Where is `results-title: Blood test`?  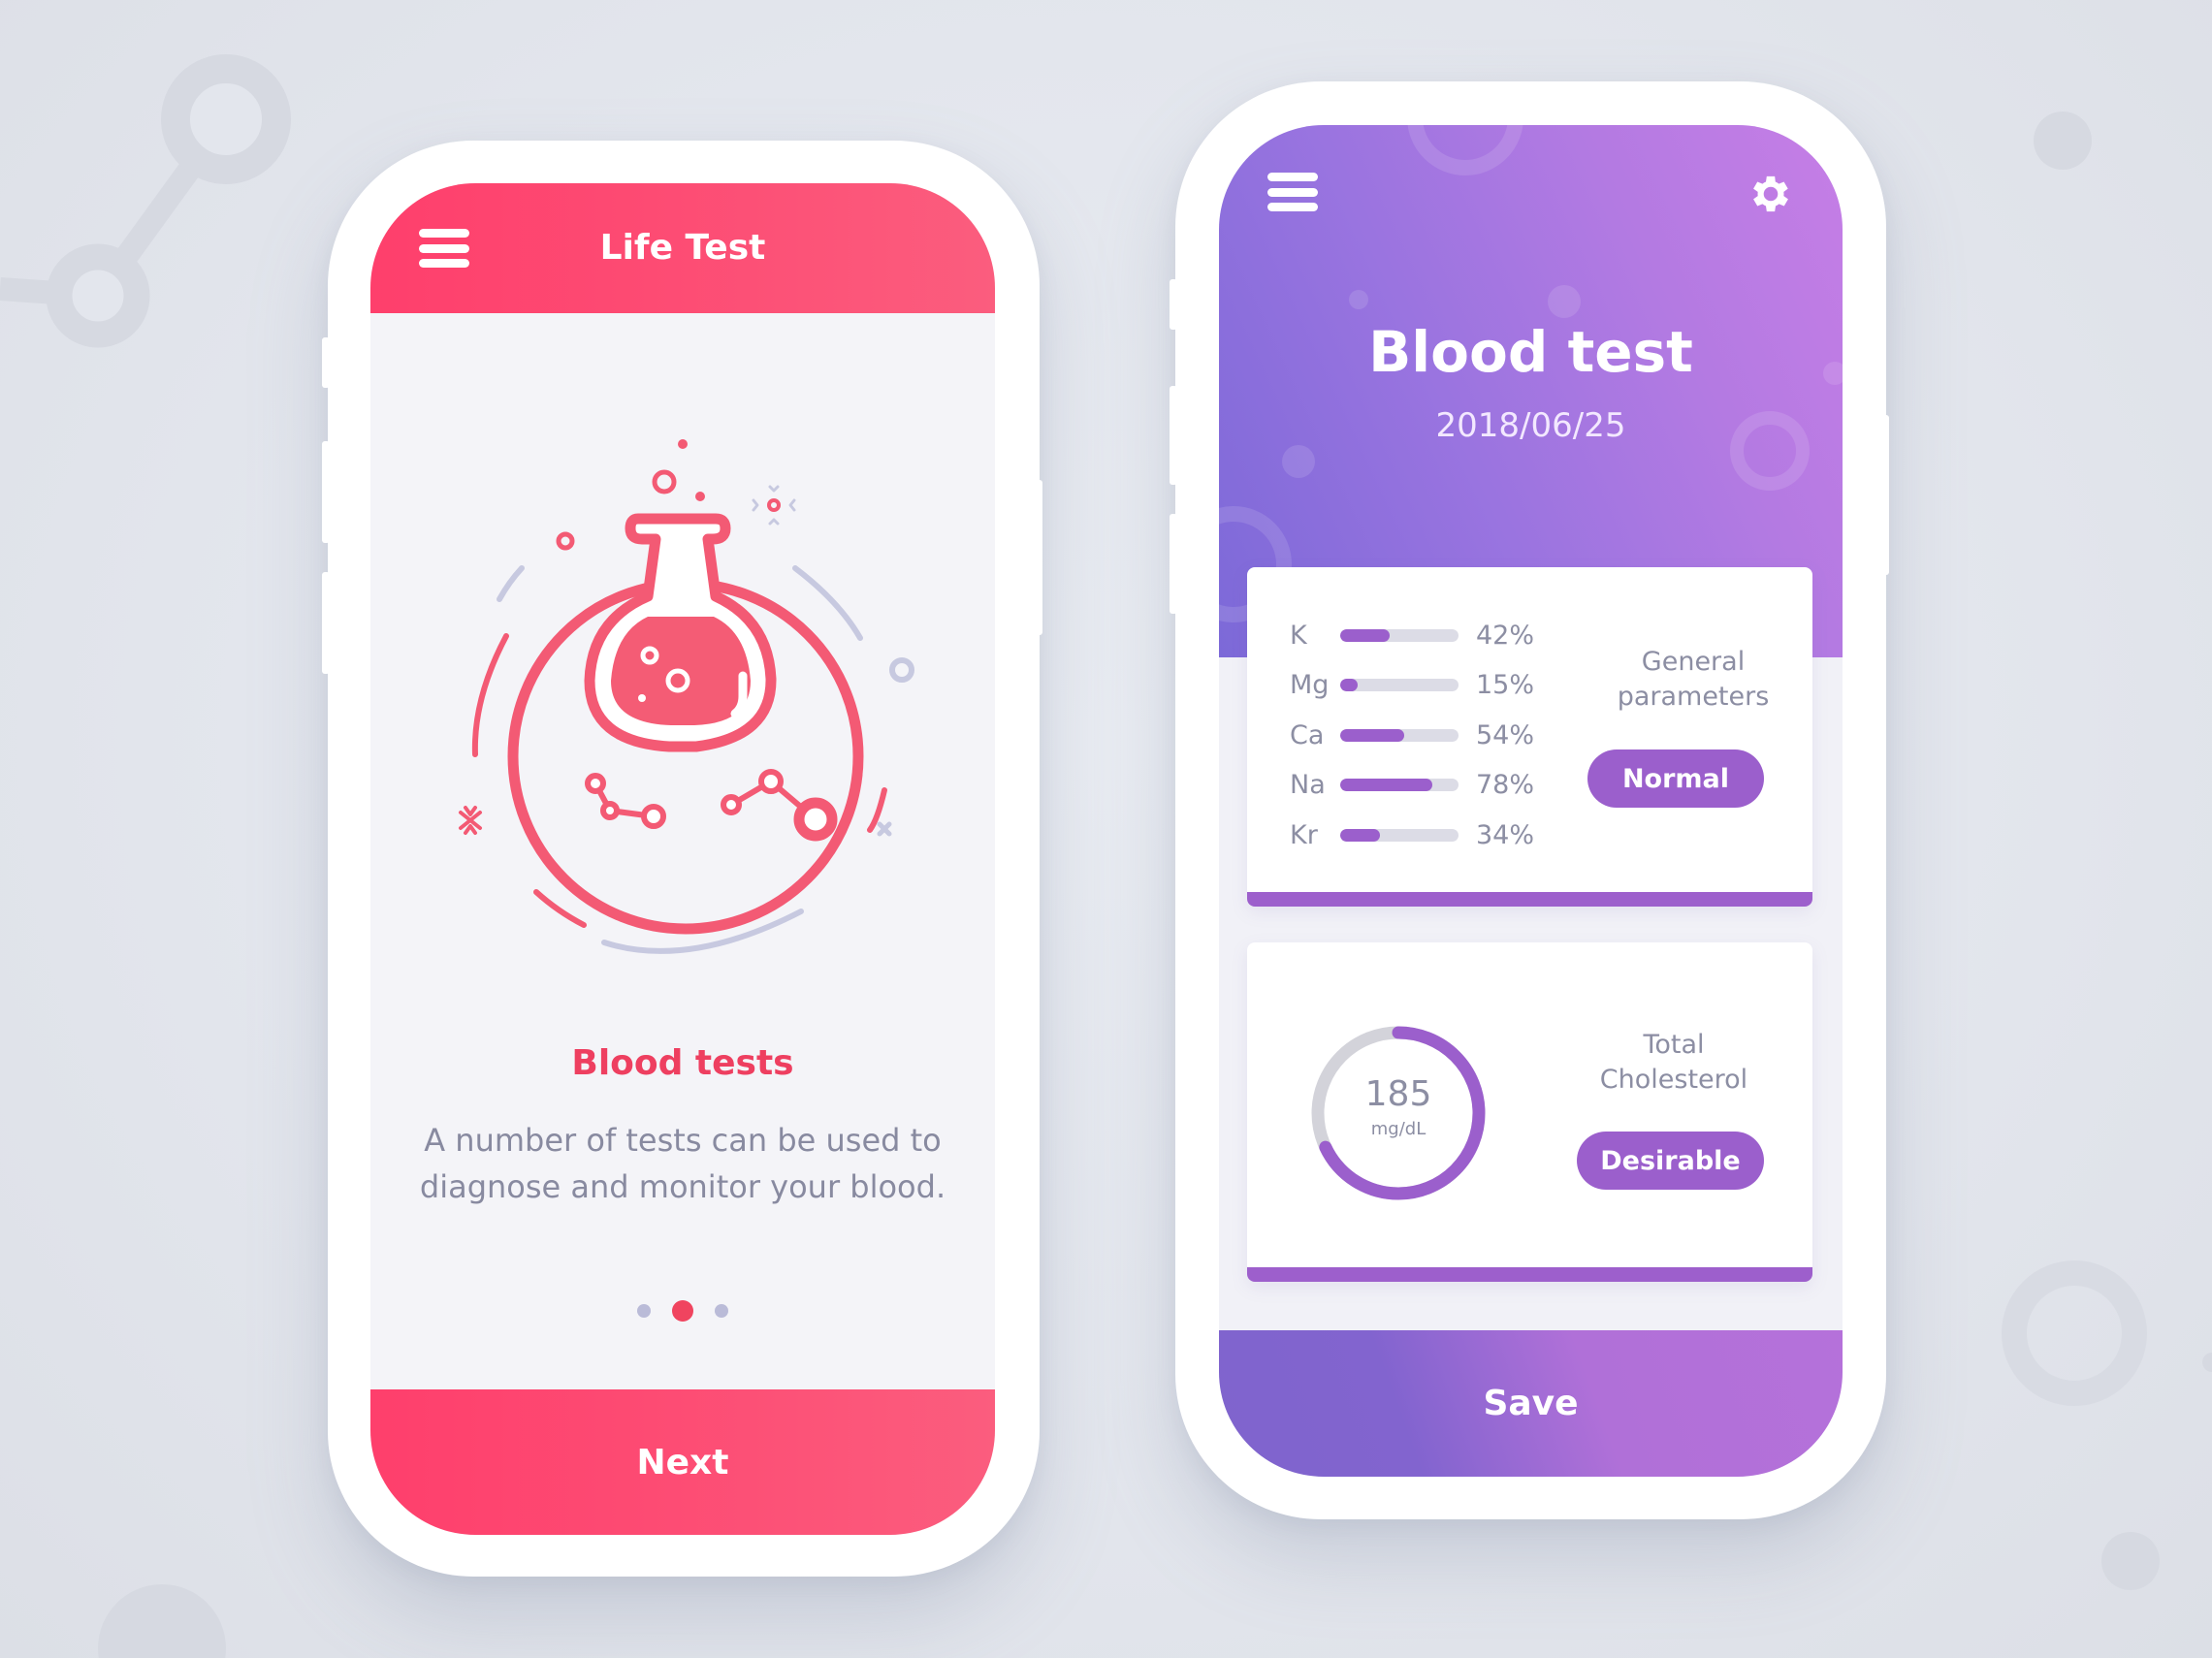
results-title: Blood test is located at coordinates (1531, 352).